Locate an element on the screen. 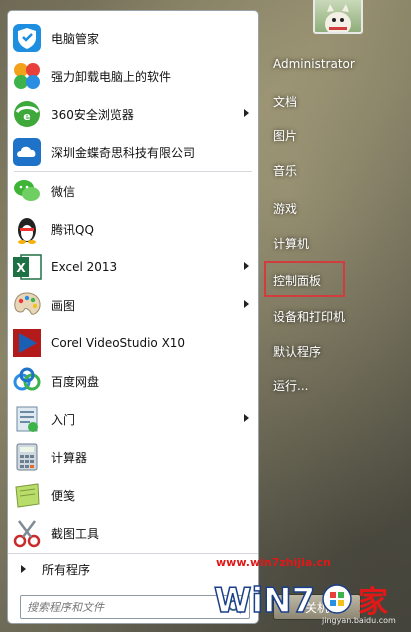  program-label: 入门 is located at coordinates (63, 419).